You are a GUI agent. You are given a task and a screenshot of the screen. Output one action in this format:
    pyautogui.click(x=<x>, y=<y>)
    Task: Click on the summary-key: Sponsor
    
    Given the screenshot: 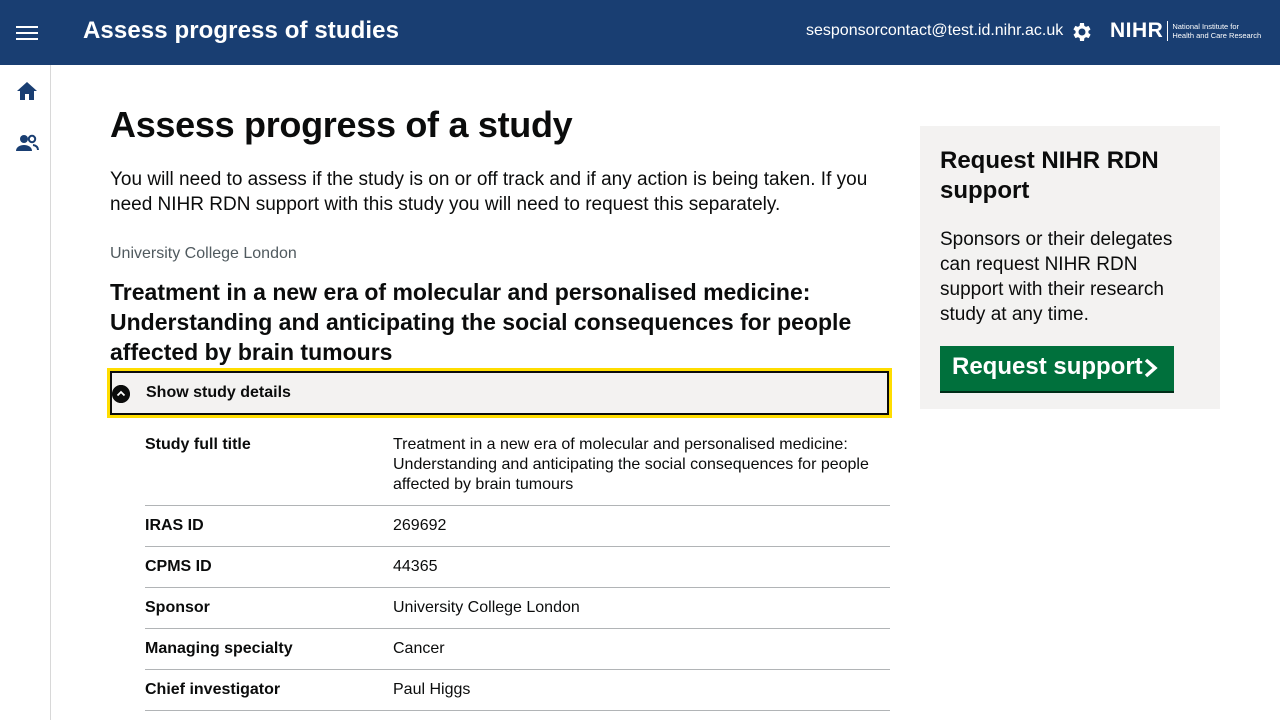 What is the action you would take?
    pyautogui.click(x=177, y=607)
    